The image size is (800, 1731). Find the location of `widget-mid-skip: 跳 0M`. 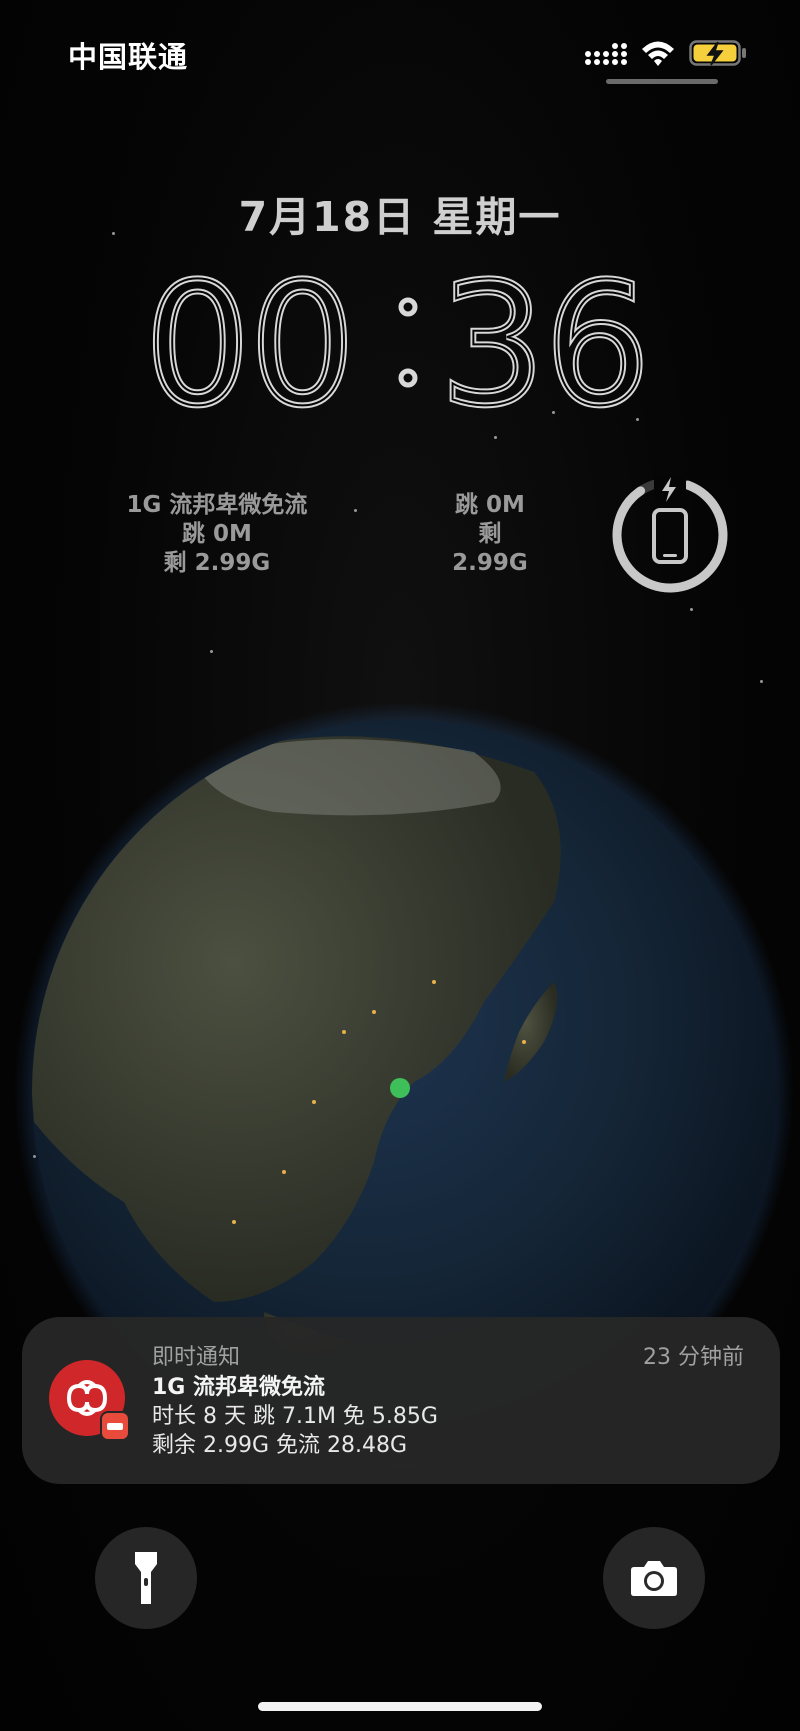

widget-mid-skip: 跳 0M is located at coordinates (490, 505).